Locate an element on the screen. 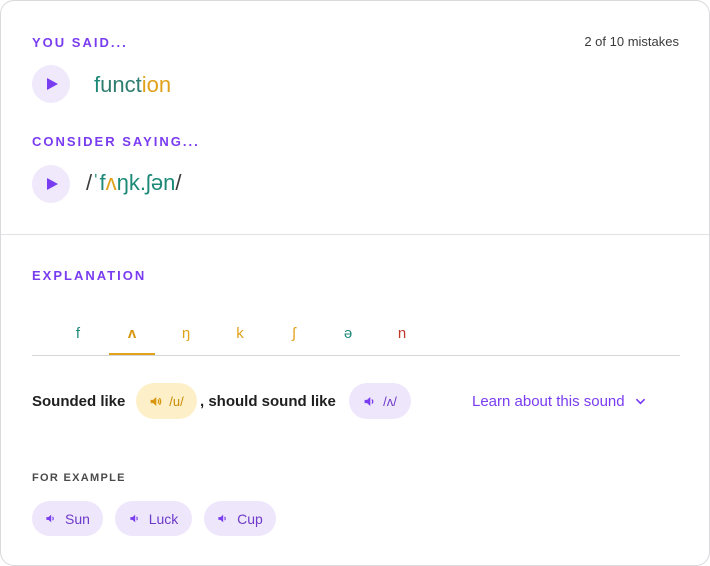 The height and width of the screenshot is (566, 710). ipa-part: / is located at coordinates (178, 182).